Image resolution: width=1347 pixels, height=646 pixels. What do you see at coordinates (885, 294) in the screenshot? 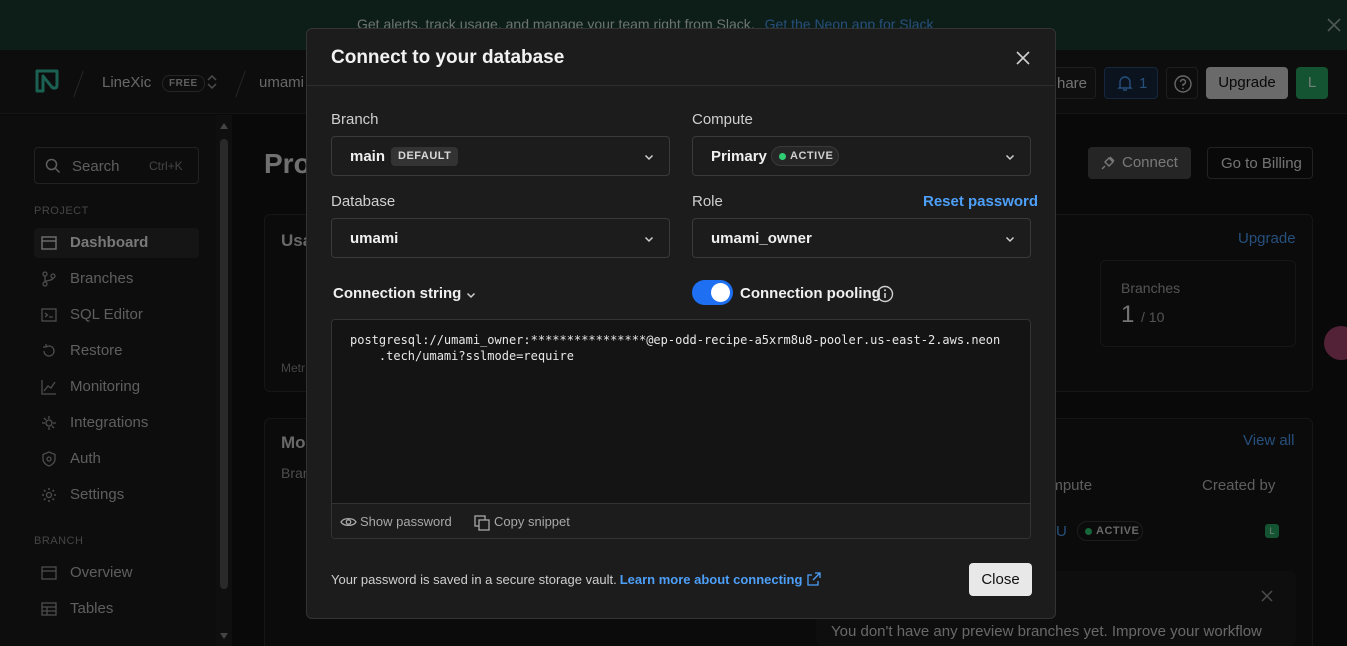
I see `info-icon` at bounding box center [885, 294].